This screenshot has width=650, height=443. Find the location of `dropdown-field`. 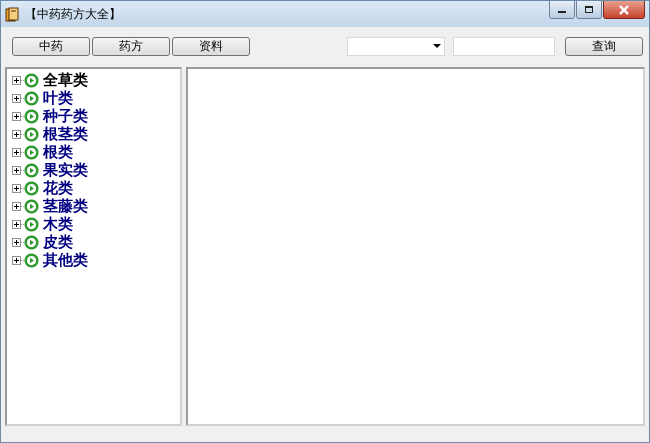

dropdown-field is located at coordinates (396, 46).